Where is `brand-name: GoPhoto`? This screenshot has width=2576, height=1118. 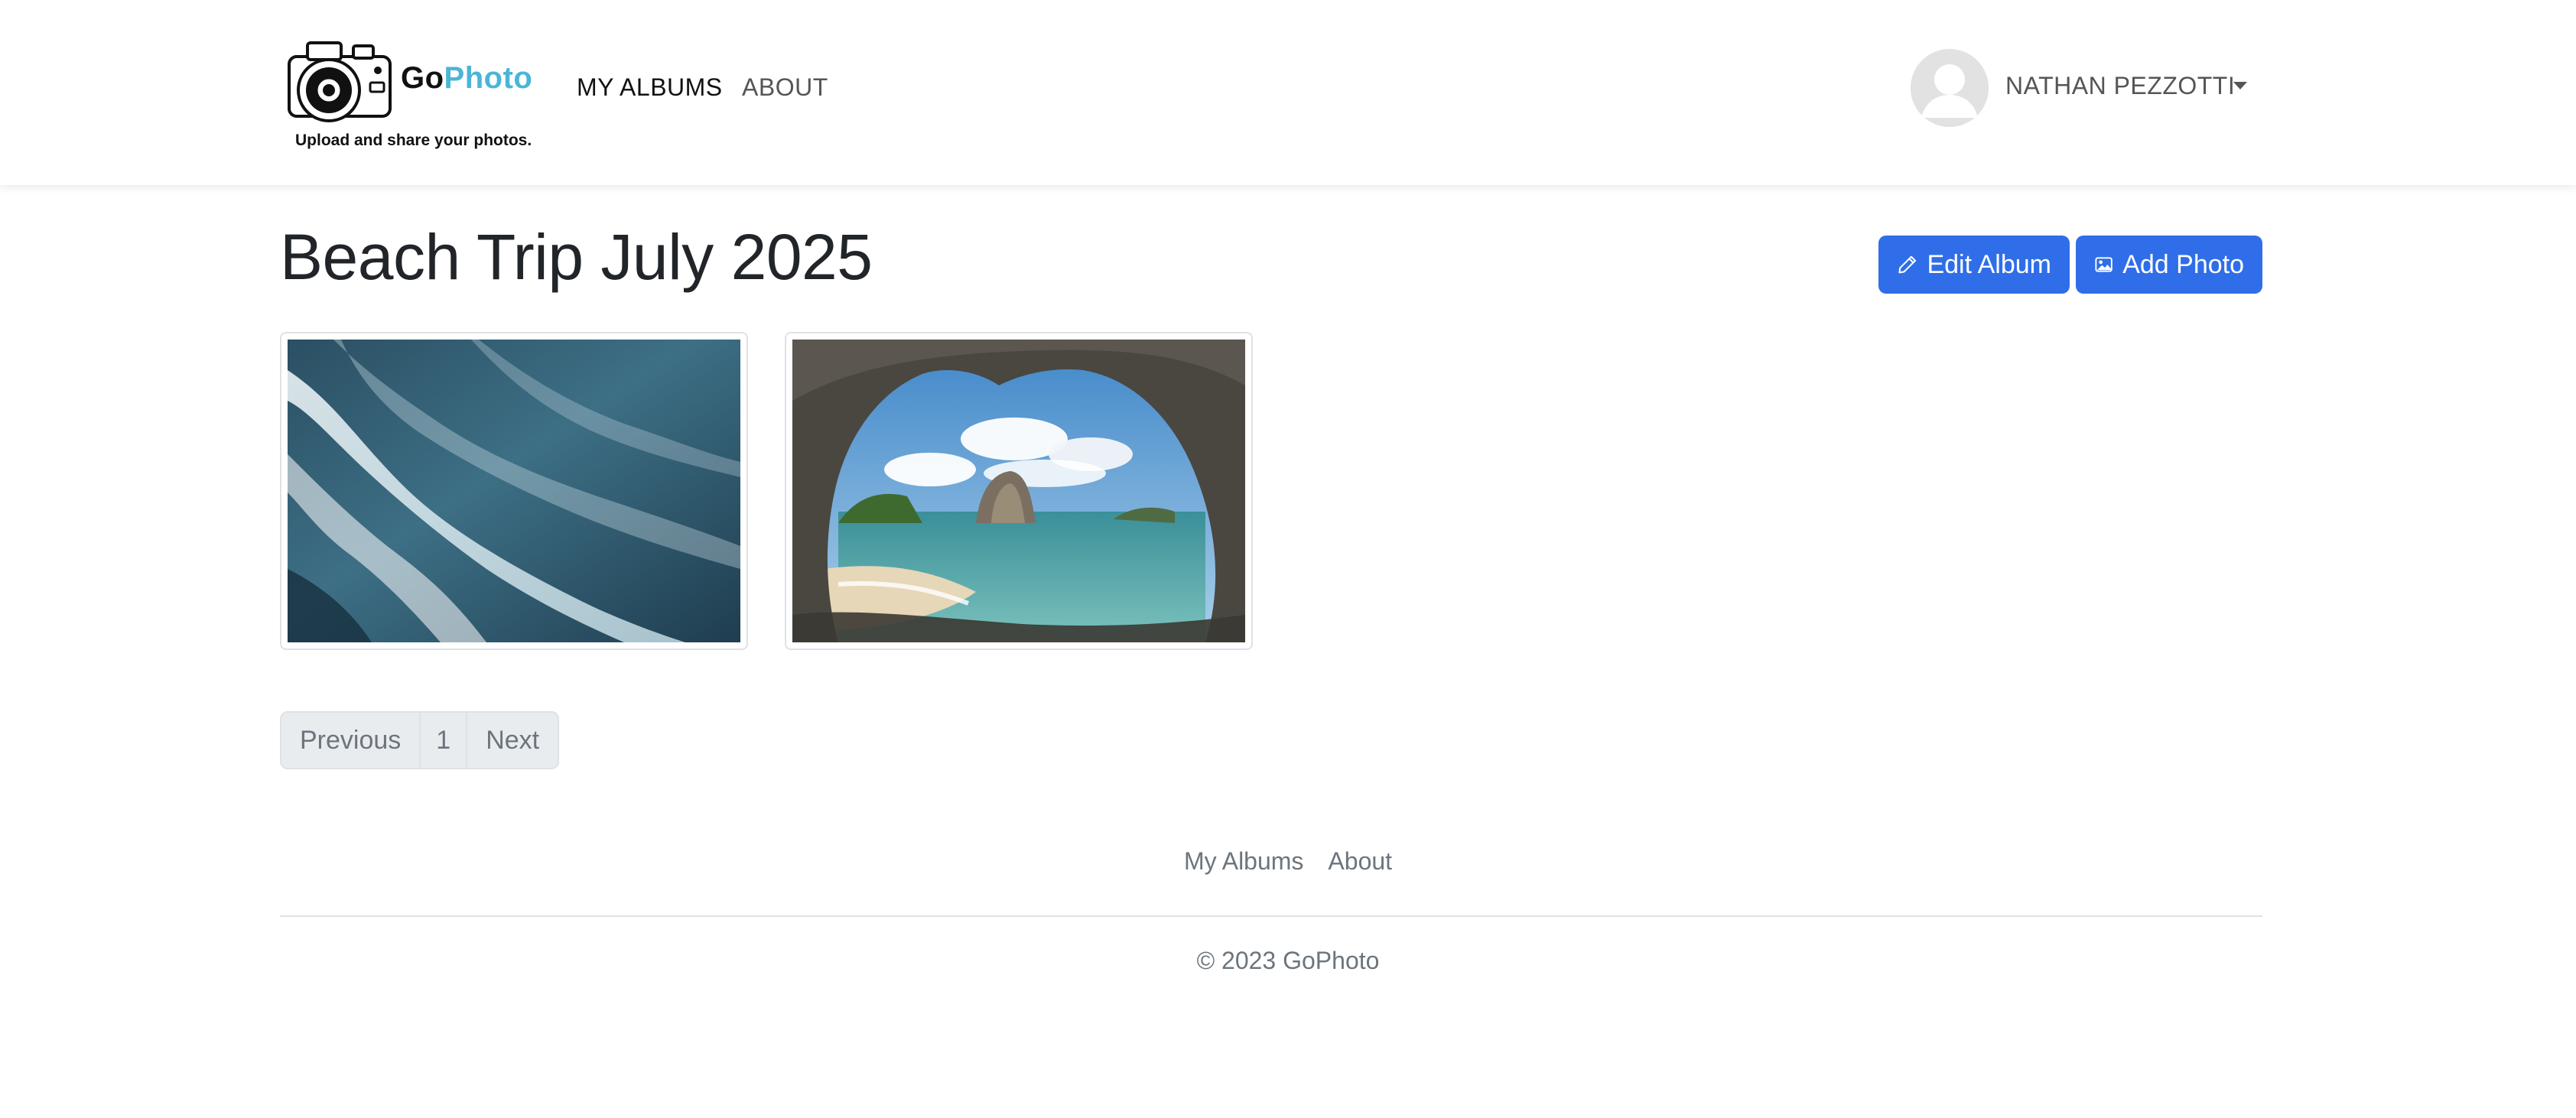
brand-name: GoPhoto is located at coordinates (466, 78).